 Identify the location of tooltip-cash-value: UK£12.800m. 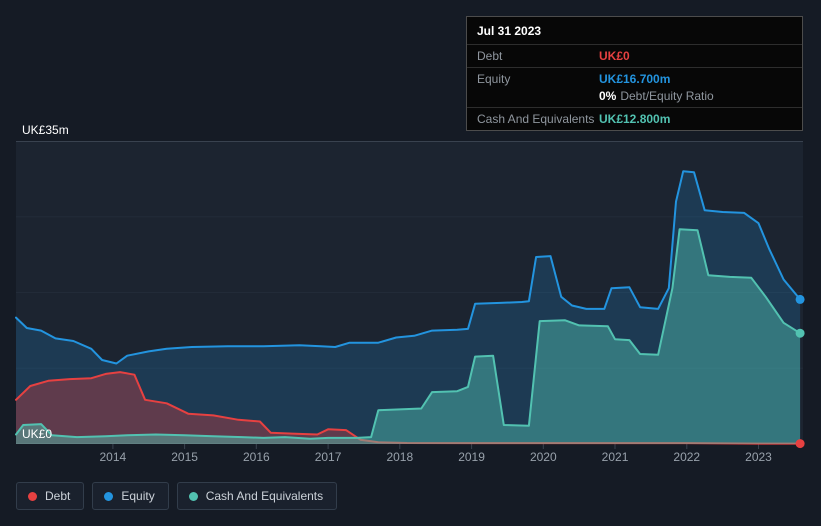
(635, 119).